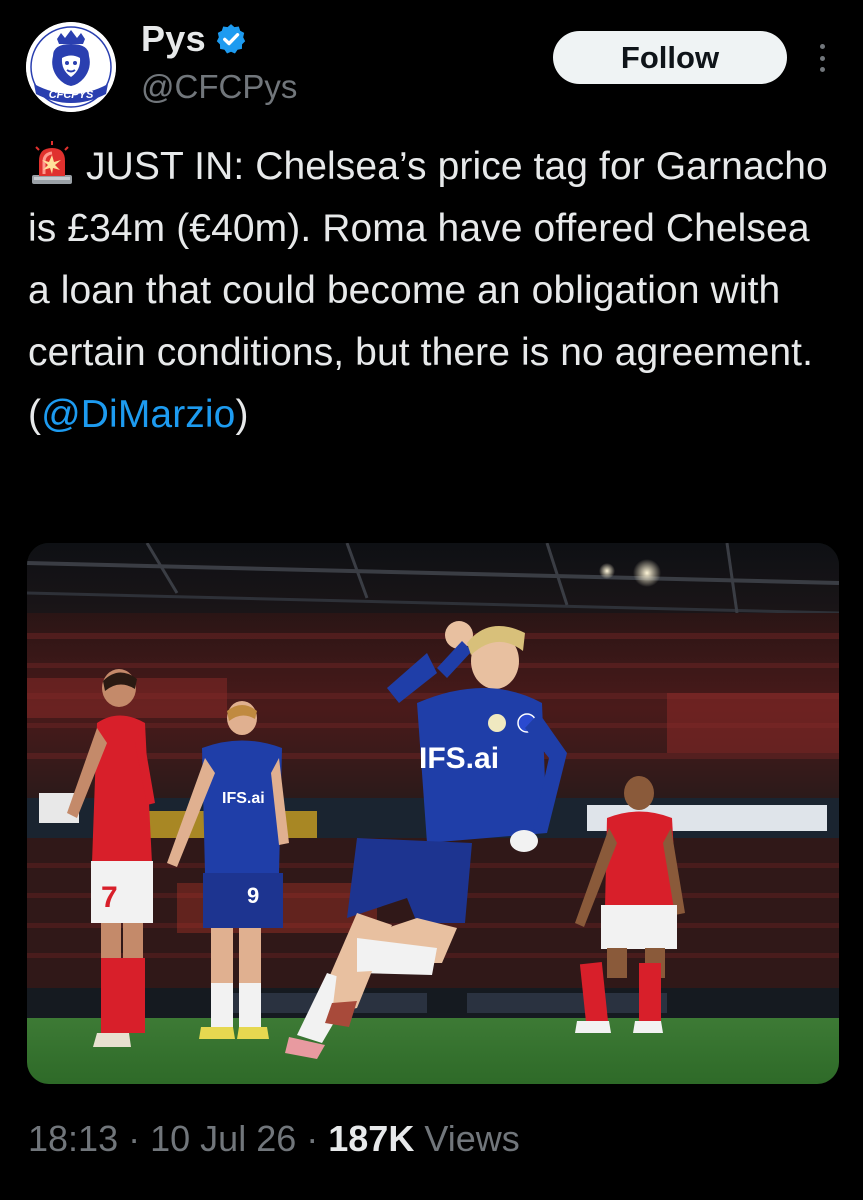 This screenshot has width=863, height=1200. I want to click on cfcpys-logo: CFCPYS, so click(71, 67).